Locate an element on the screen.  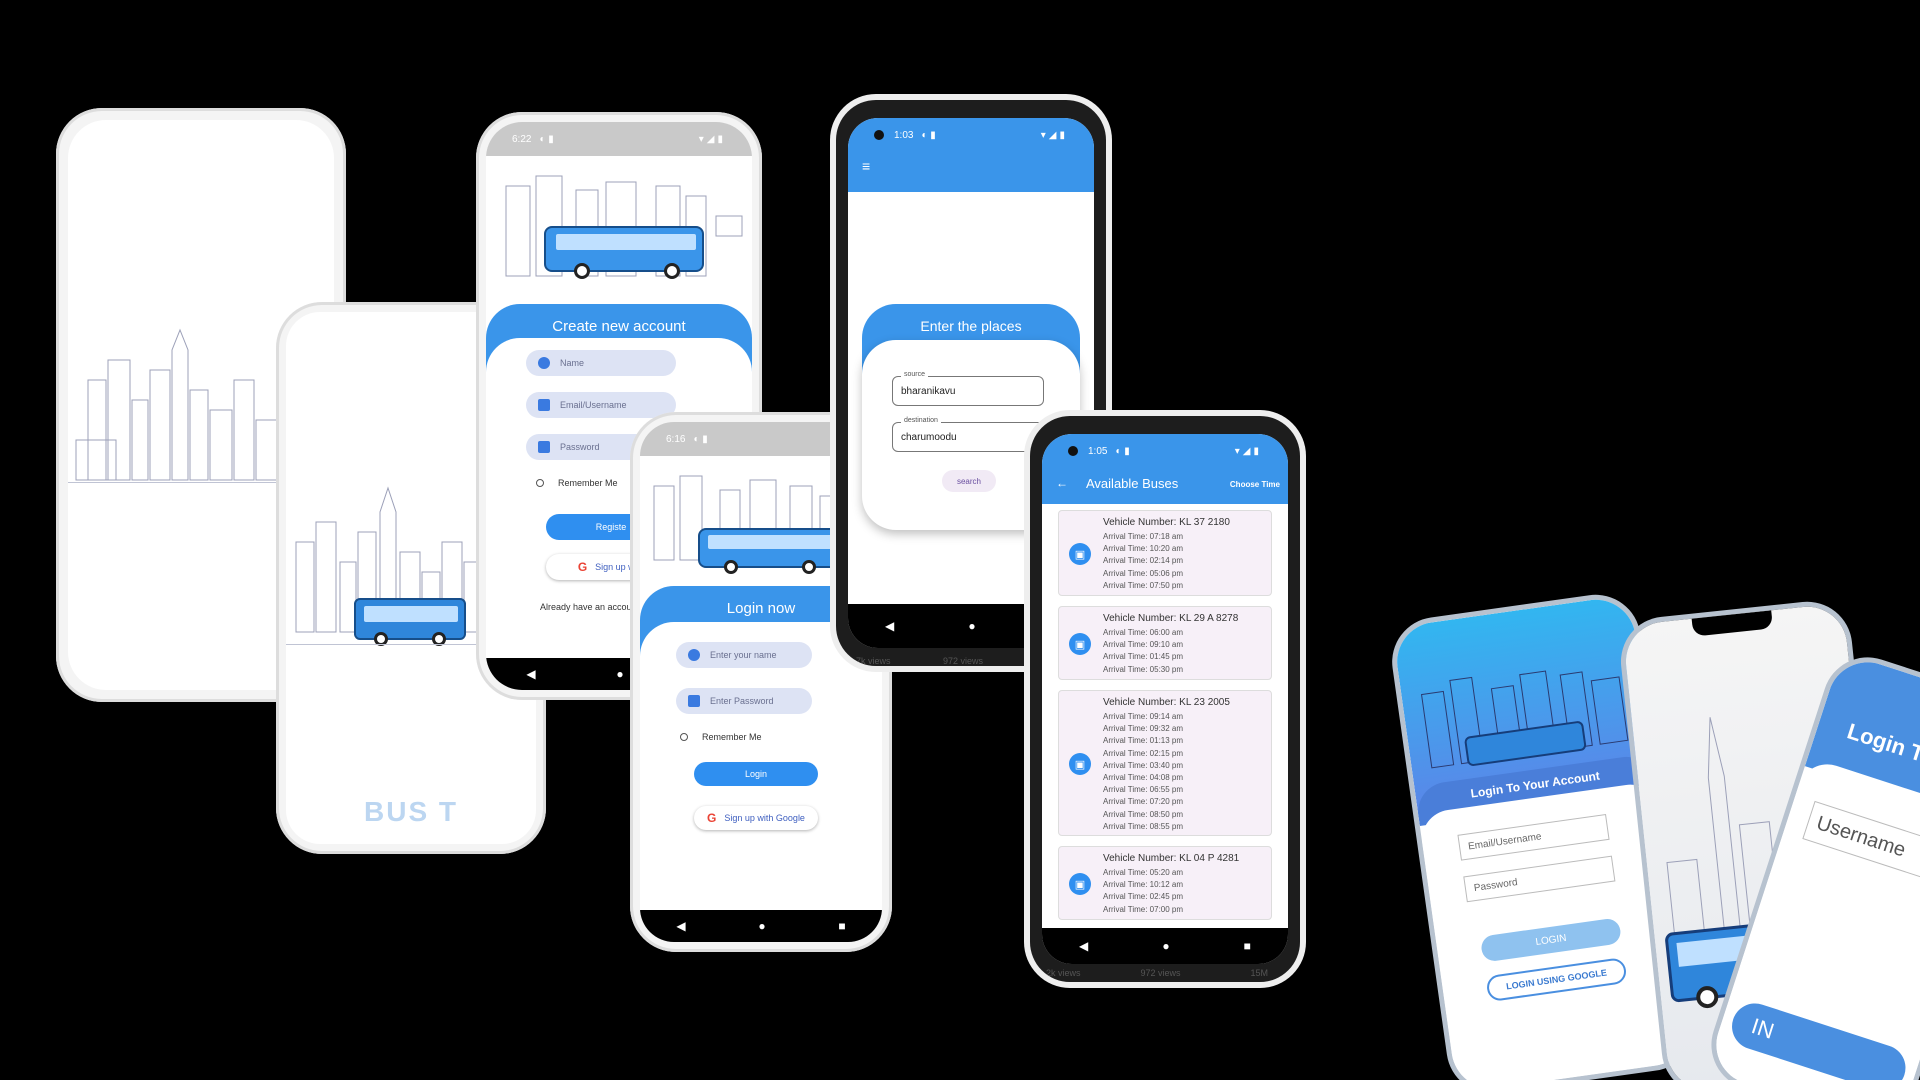
search-button: search is located at coordinates (969, 481).